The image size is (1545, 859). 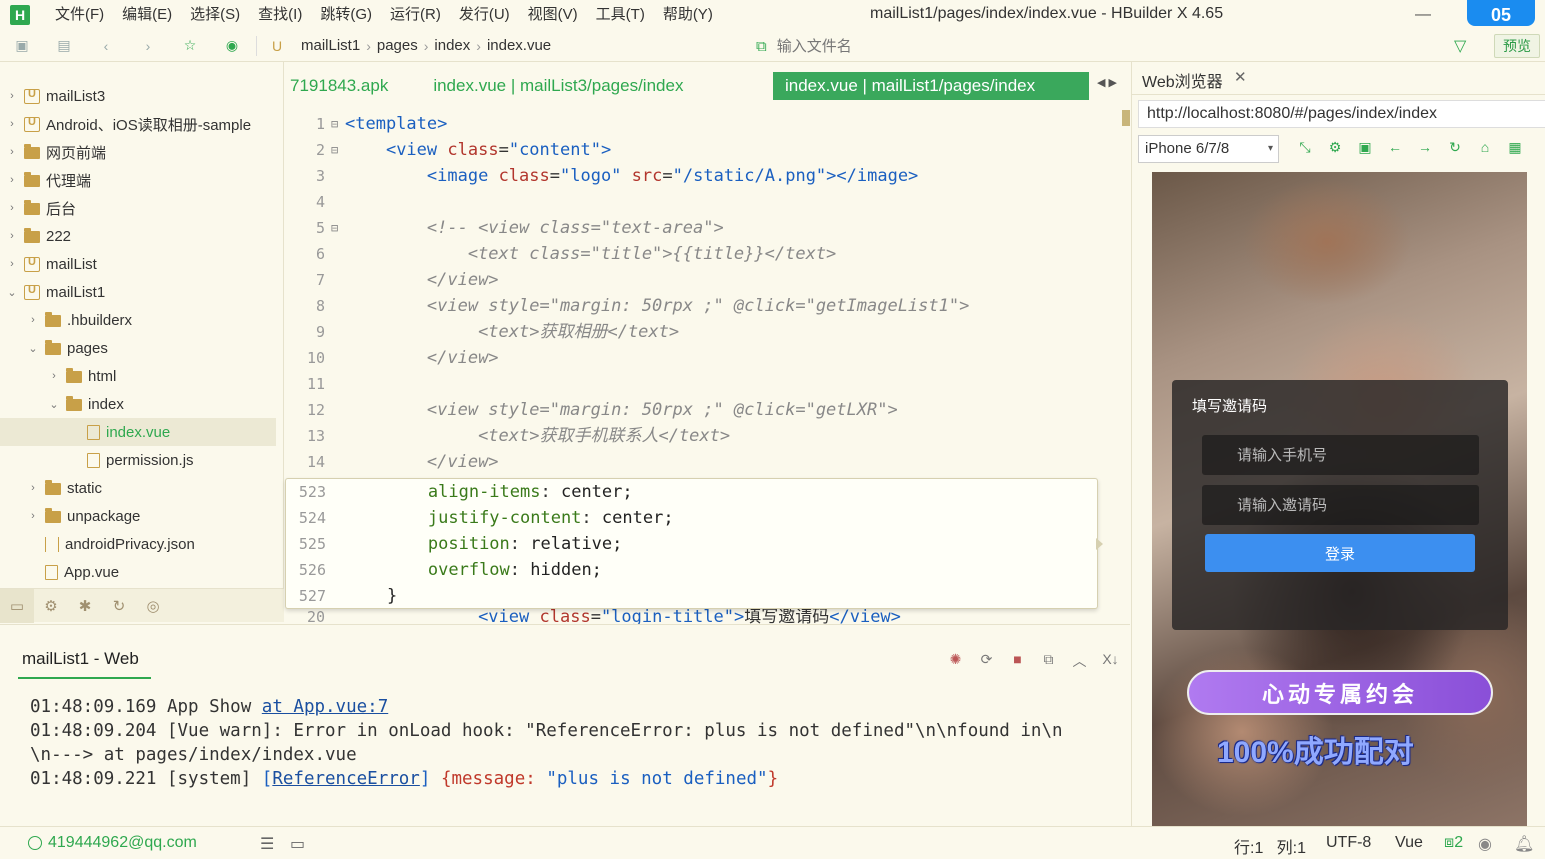 What do you see at coordinates (138, 572) in the screenshot?
I see `tree-item: App.vue` at bounding box center [138, 572].